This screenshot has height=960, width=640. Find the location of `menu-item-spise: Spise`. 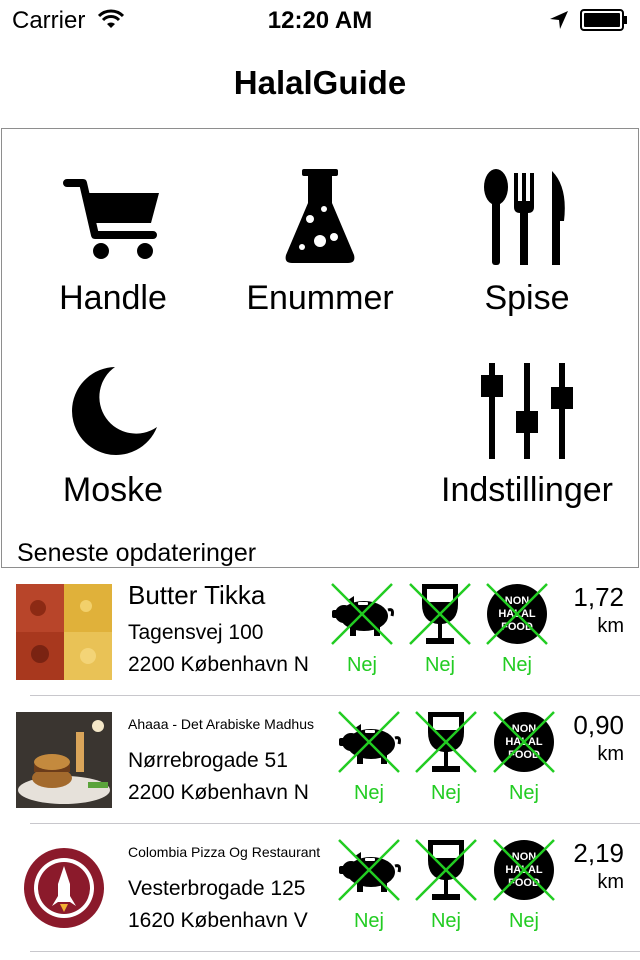

menu-item-spise: Spise is located at coordinates (527, 250).